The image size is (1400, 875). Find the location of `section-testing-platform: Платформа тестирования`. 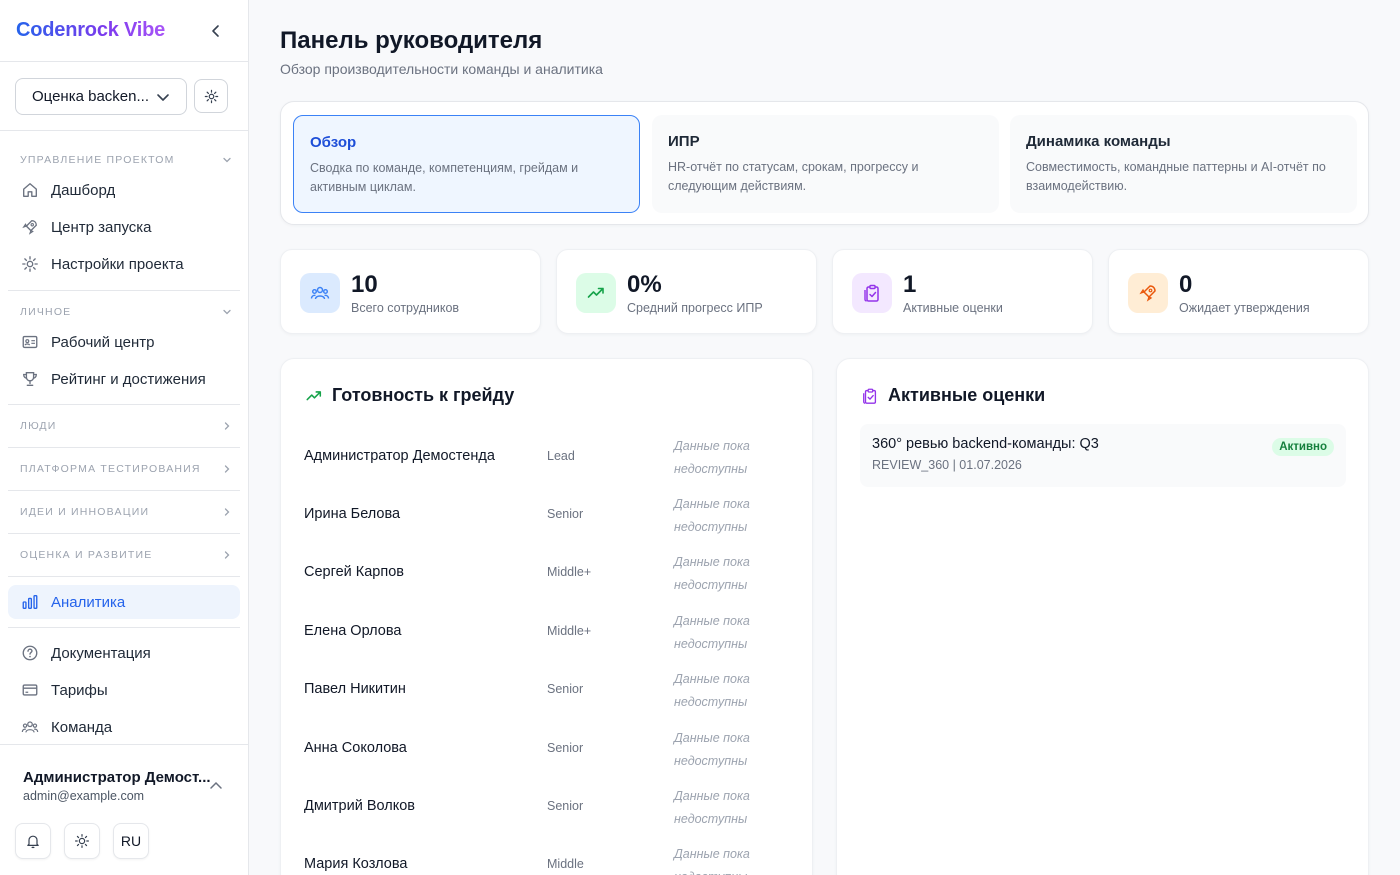

section-testing-platform: Платформа тестирования is located at coordinates (126, 469).